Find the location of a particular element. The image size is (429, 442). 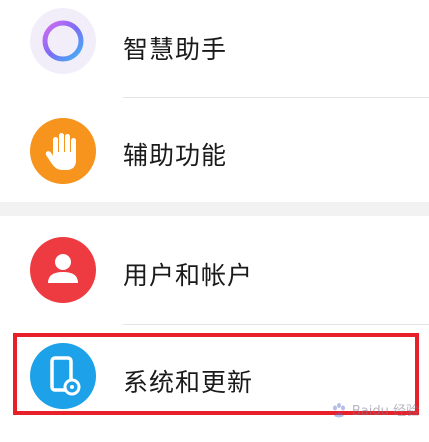

user-icon is located at coordinates (63, 270).